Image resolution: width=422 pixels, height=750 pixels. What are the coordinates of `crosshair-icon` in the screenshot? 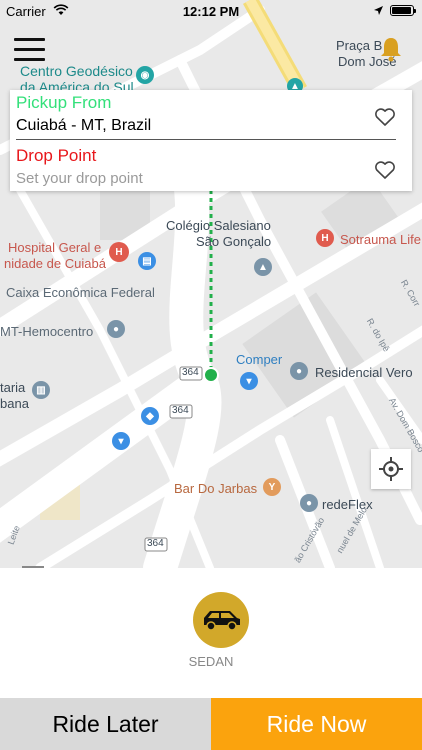 It's located at (391, 469).